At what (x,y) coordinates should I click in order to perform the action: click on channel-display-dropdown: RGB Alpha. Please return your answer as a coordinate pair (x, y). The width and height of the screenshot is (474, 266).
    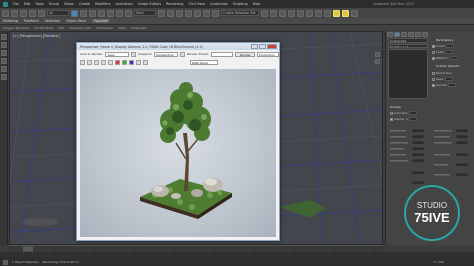
    Looking at the image, I should click on (204, 62).